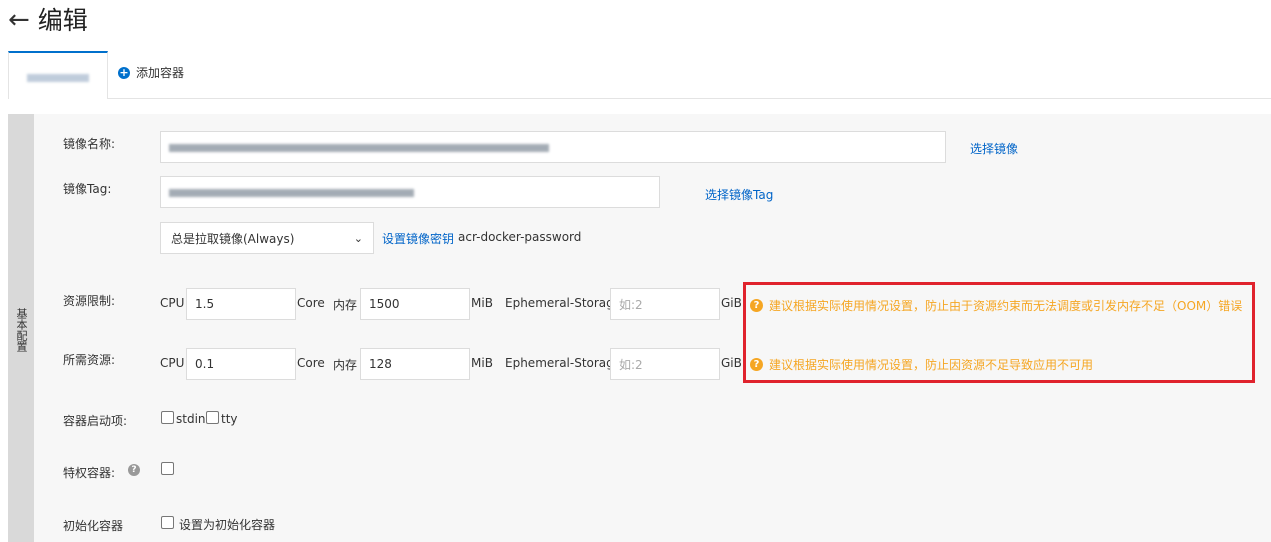  Describe the element at coordinates (311, 363) in the screenshot. I see `requests-core-unit: Core` at that location.